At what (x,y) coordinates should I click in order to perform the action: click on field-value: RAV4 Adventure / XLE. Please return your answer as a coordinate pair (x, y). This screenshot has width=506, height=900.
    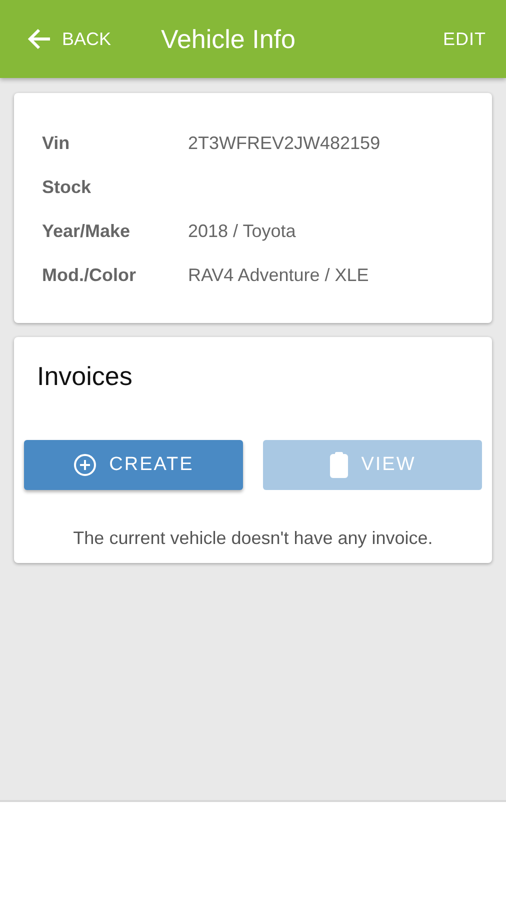
    Looking at the image, I should click on (278, 275).